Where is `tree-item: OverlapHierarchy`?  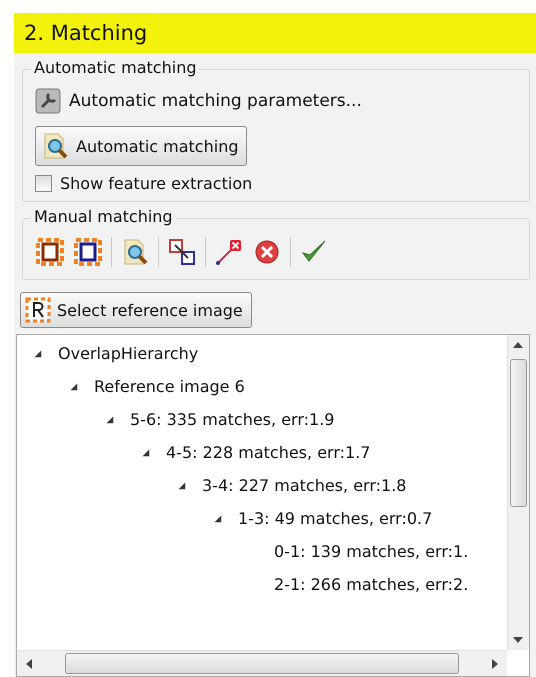
tree-item: OverlapHierarchy is located at coordinates (128, 353).